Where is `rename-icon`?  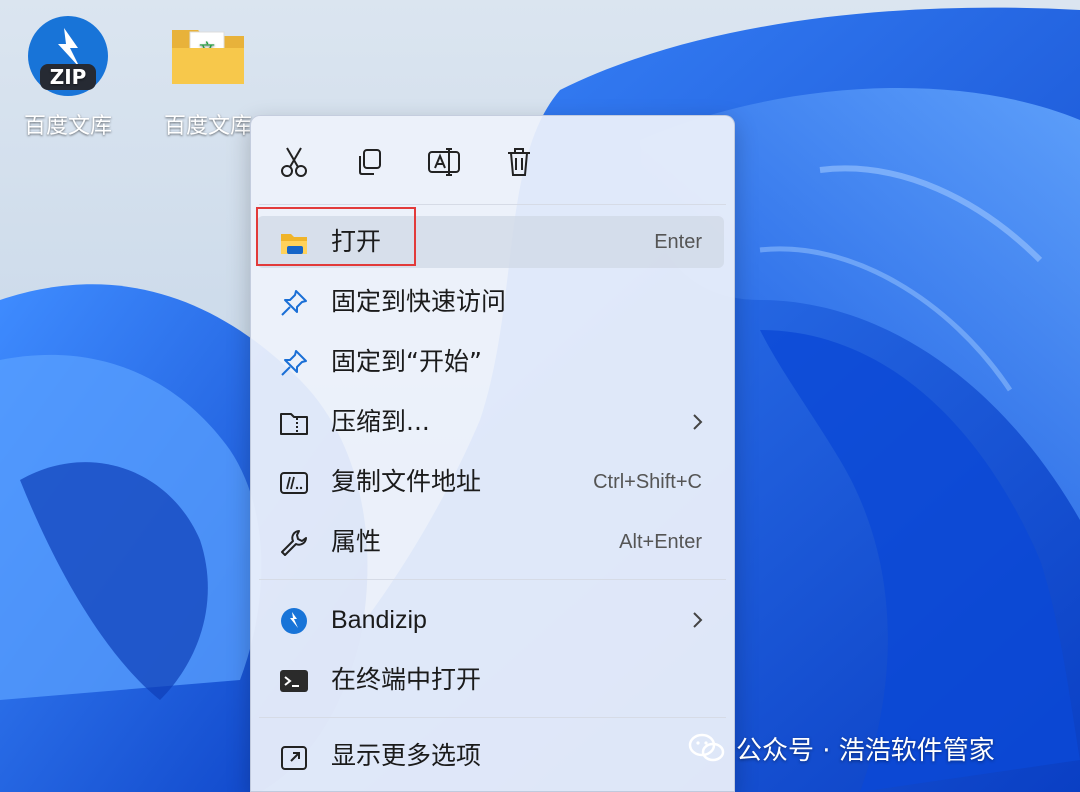
rename-icon is located at coordinates (444, 162).